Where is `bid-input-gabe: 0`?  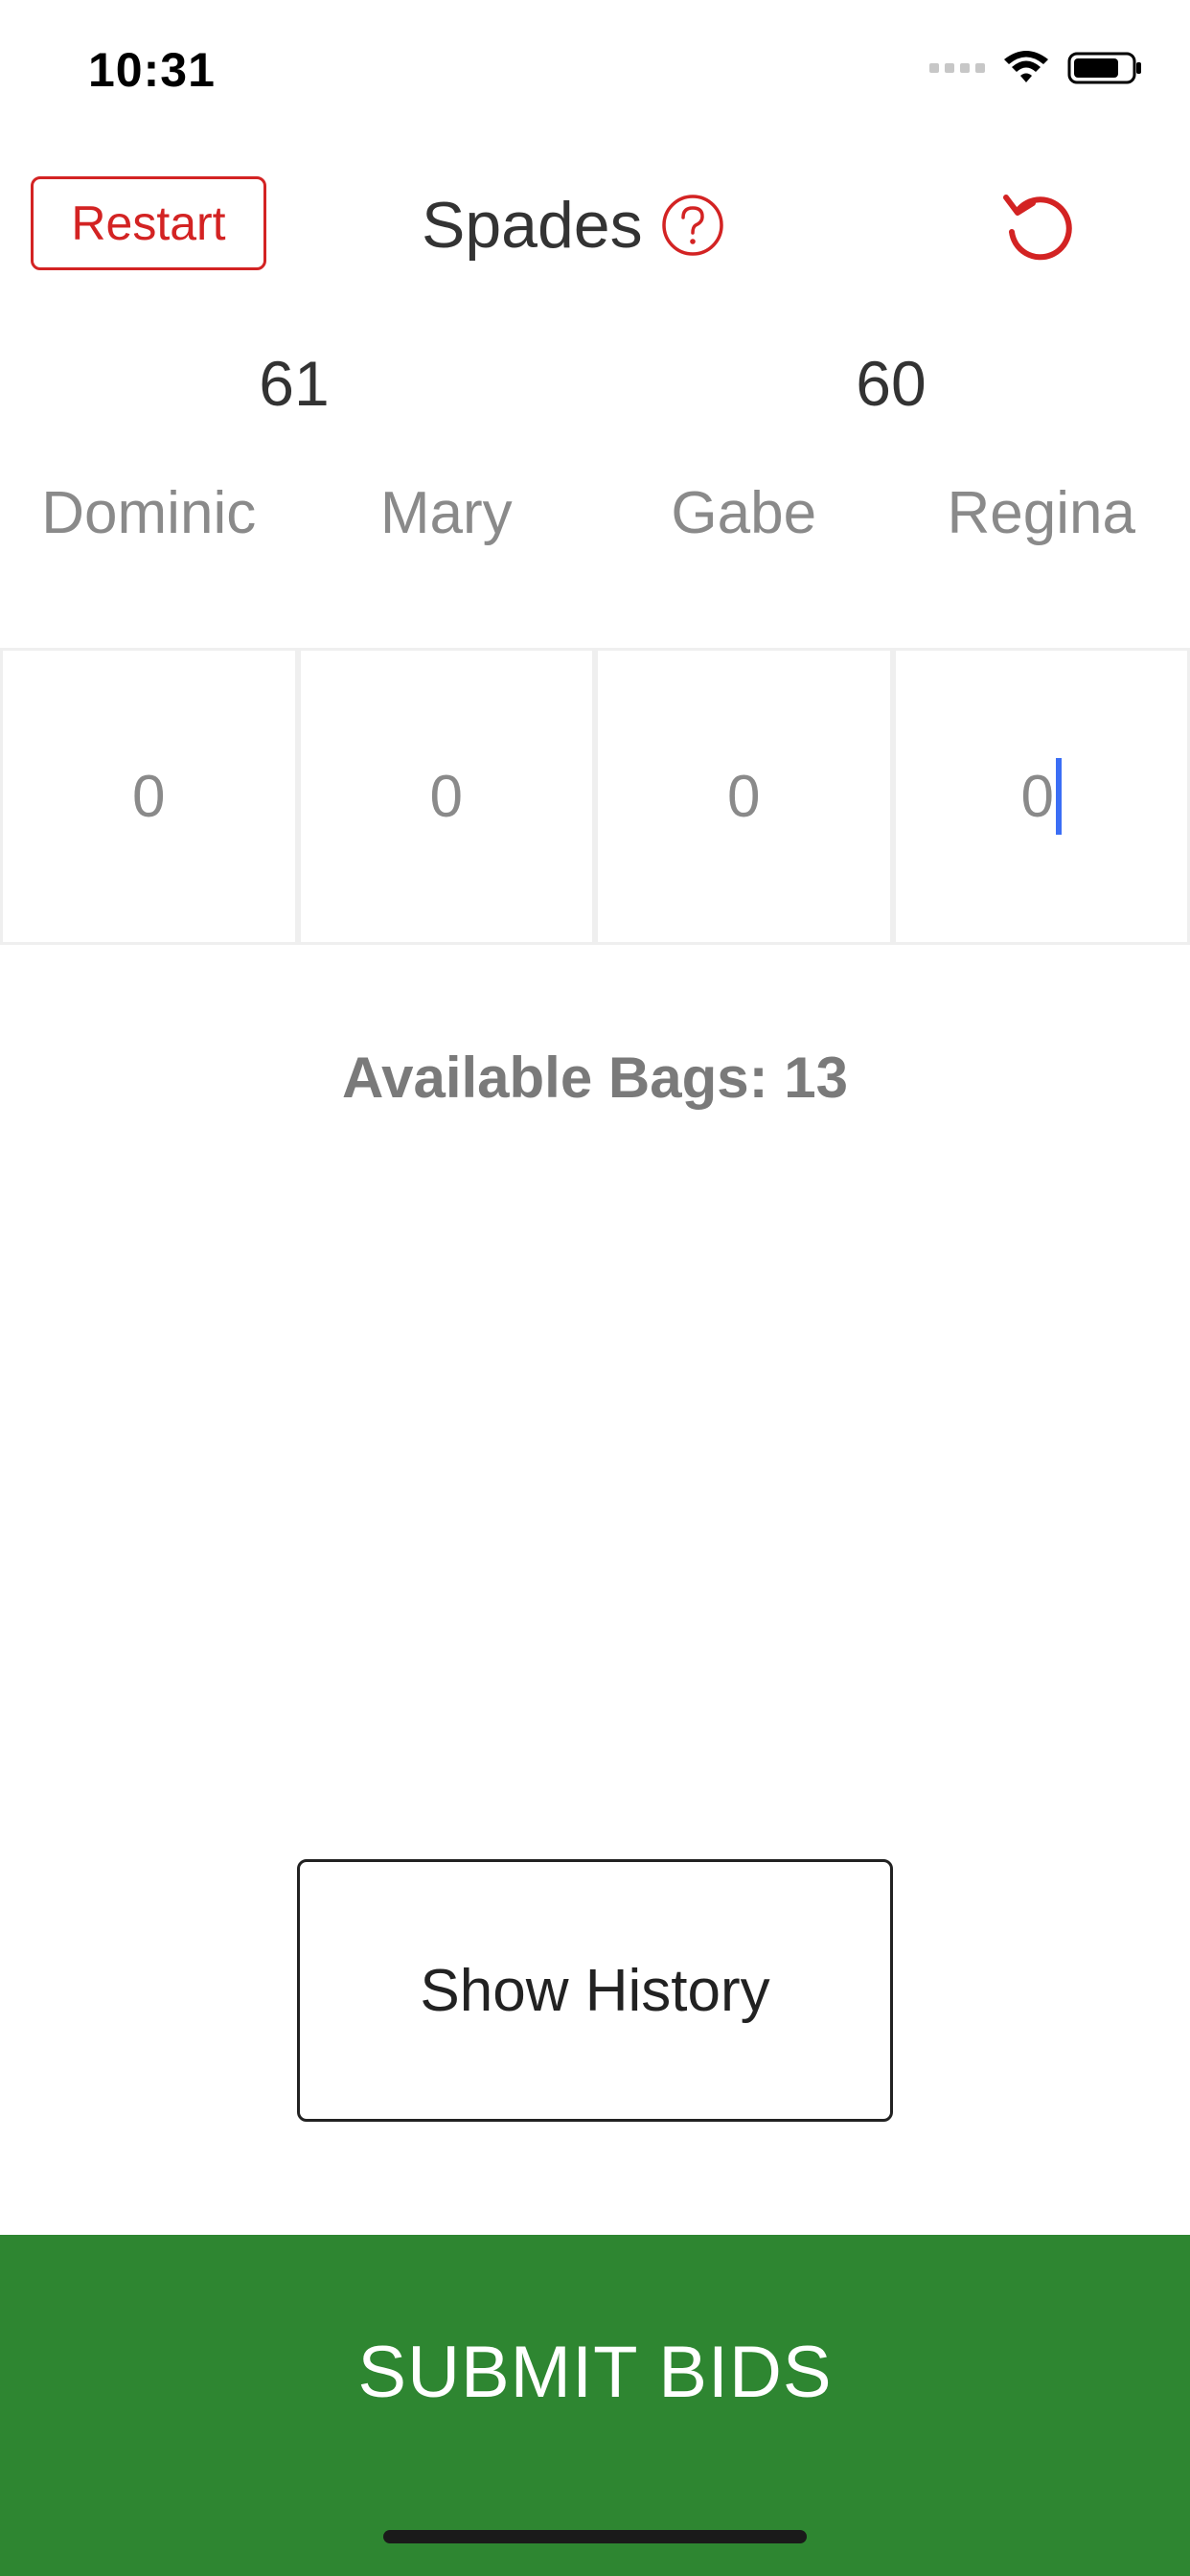 bid-input-gabe: 0 is located at coordinates (744, 796).